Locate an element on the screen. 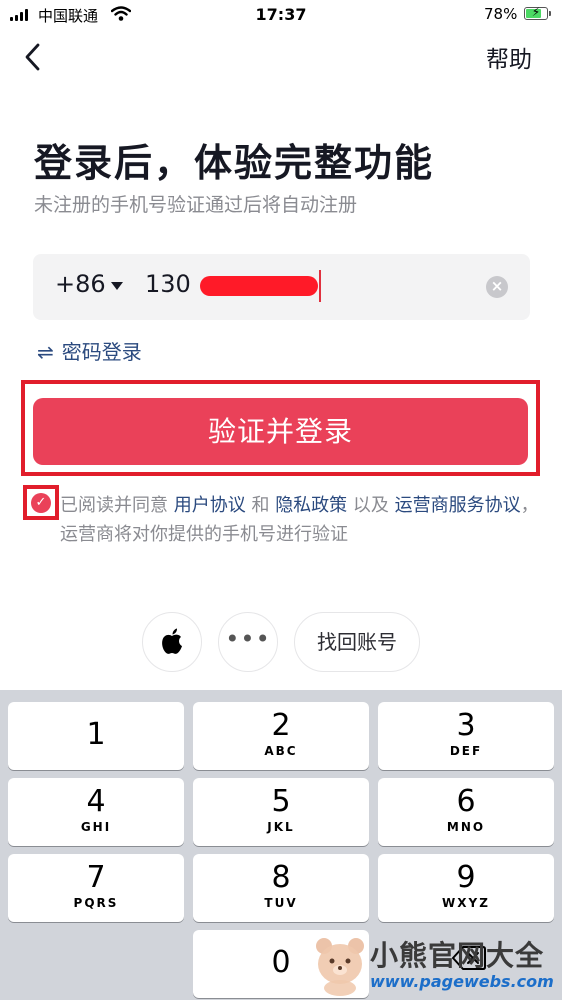 The height and width of the screenshot is (1000, 562). chevron-left-icon is located at coordinates (32, 57).